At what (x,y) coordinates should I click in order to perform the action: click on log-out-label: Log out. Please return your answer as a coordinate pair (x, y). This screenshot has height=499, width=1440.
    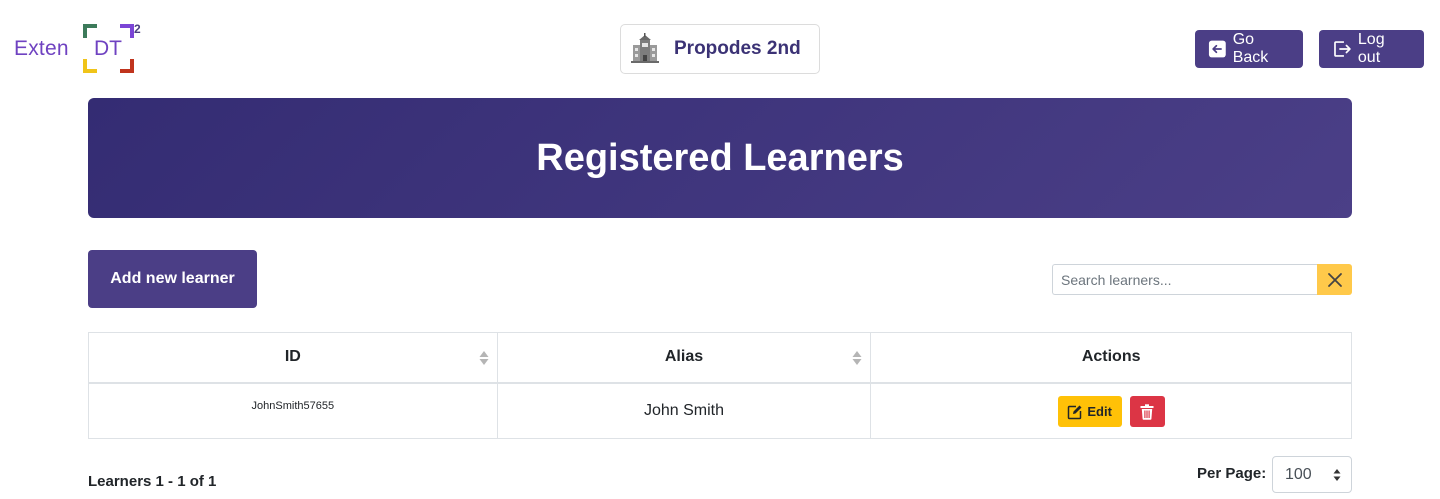
    Looking at the image, I should click on (1371, 48).